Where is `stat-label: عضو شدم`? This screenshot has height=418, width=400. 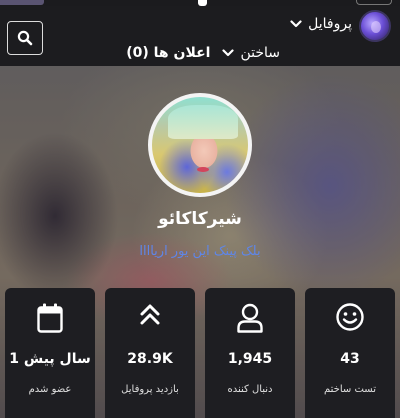
stat-label: عضو شدم is located at coordinates (50, 389).